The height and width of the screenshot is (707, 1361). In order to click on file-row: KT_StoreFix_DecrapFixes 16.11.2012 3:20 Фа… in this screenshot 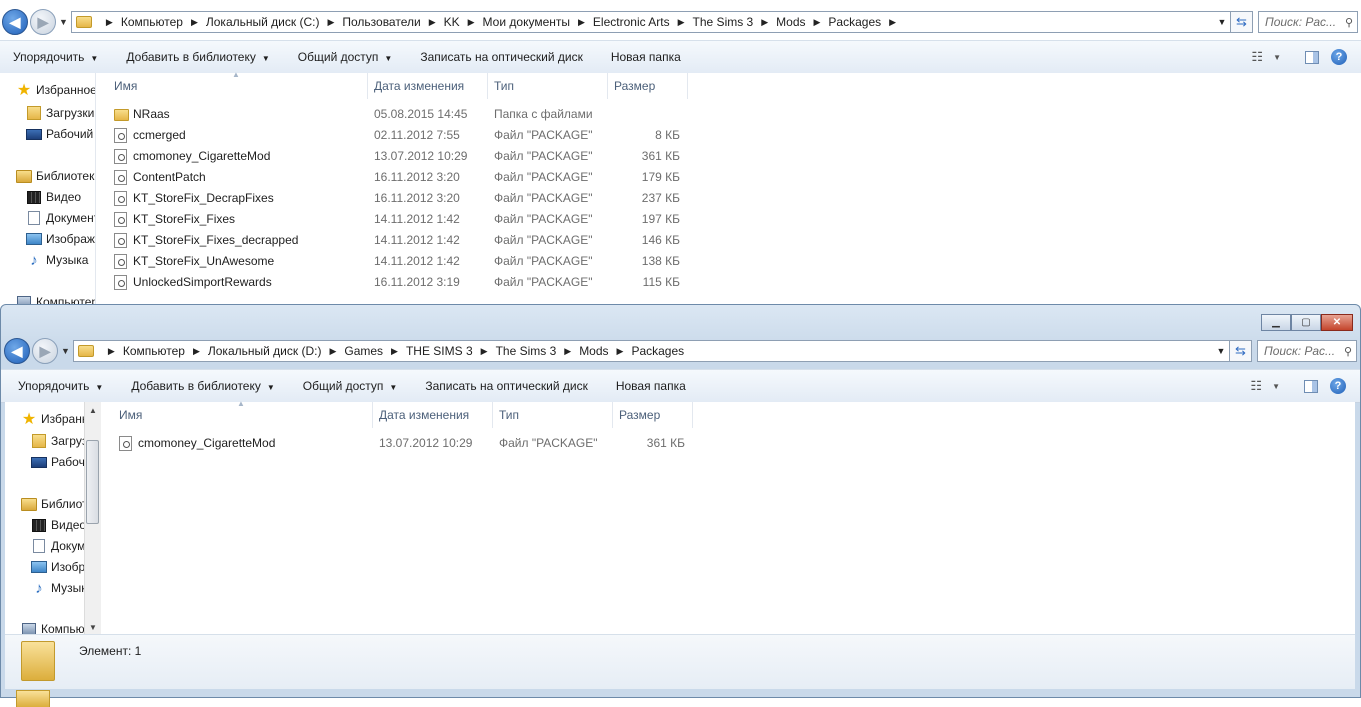, I will do `click(408, 198)`.